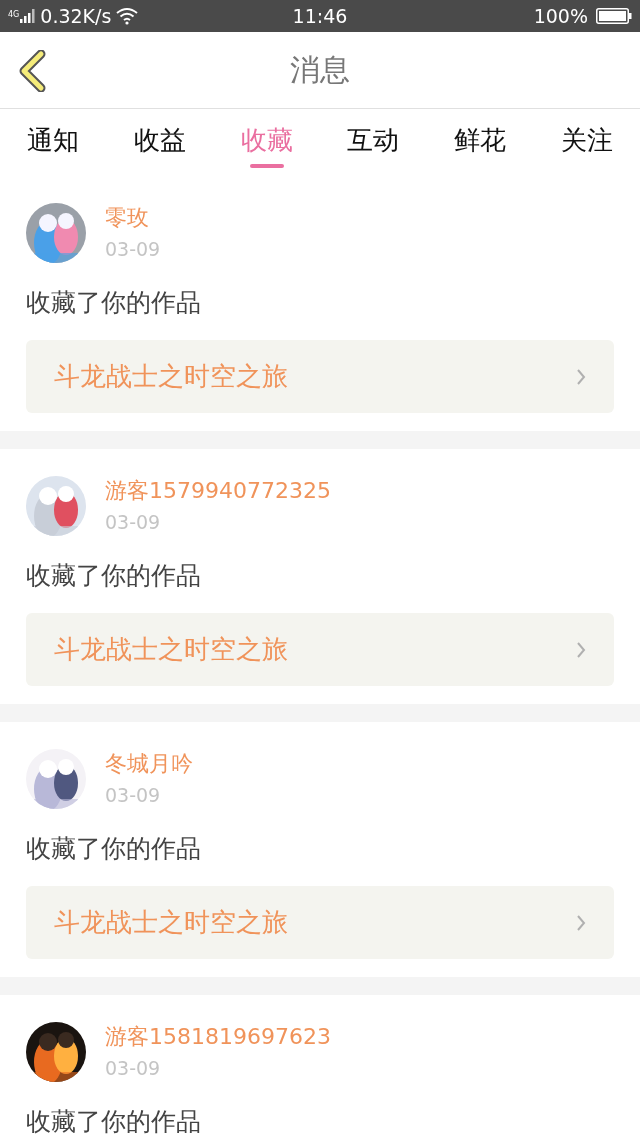  I want to click on page-title: 消息, so click(320, 69).